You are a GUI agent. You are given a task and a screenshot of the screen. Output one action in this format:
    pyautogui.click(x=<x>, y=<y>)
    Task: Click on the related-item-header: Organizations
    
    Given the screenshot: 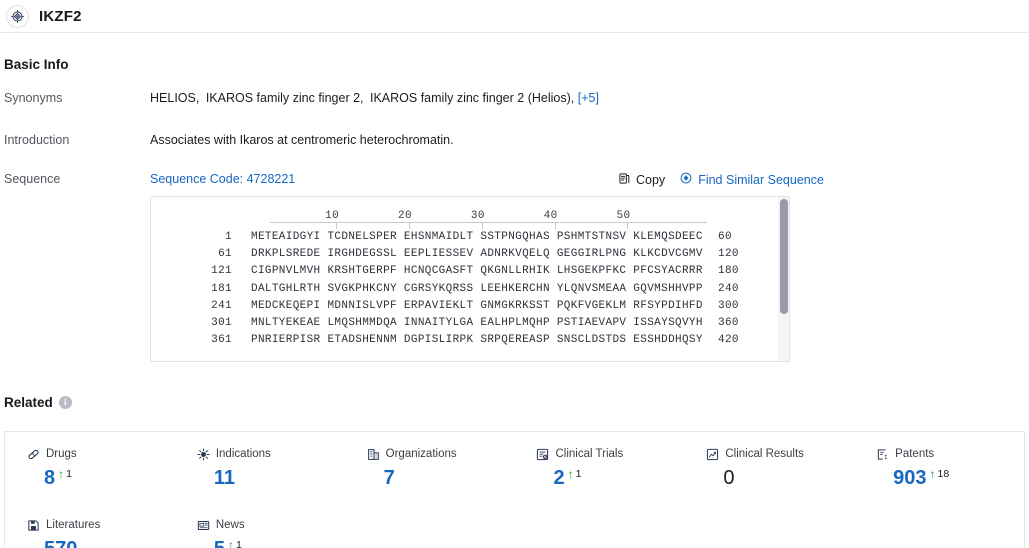 What is the action you would take?
    pyautogui.click(x=441, y=454)
    